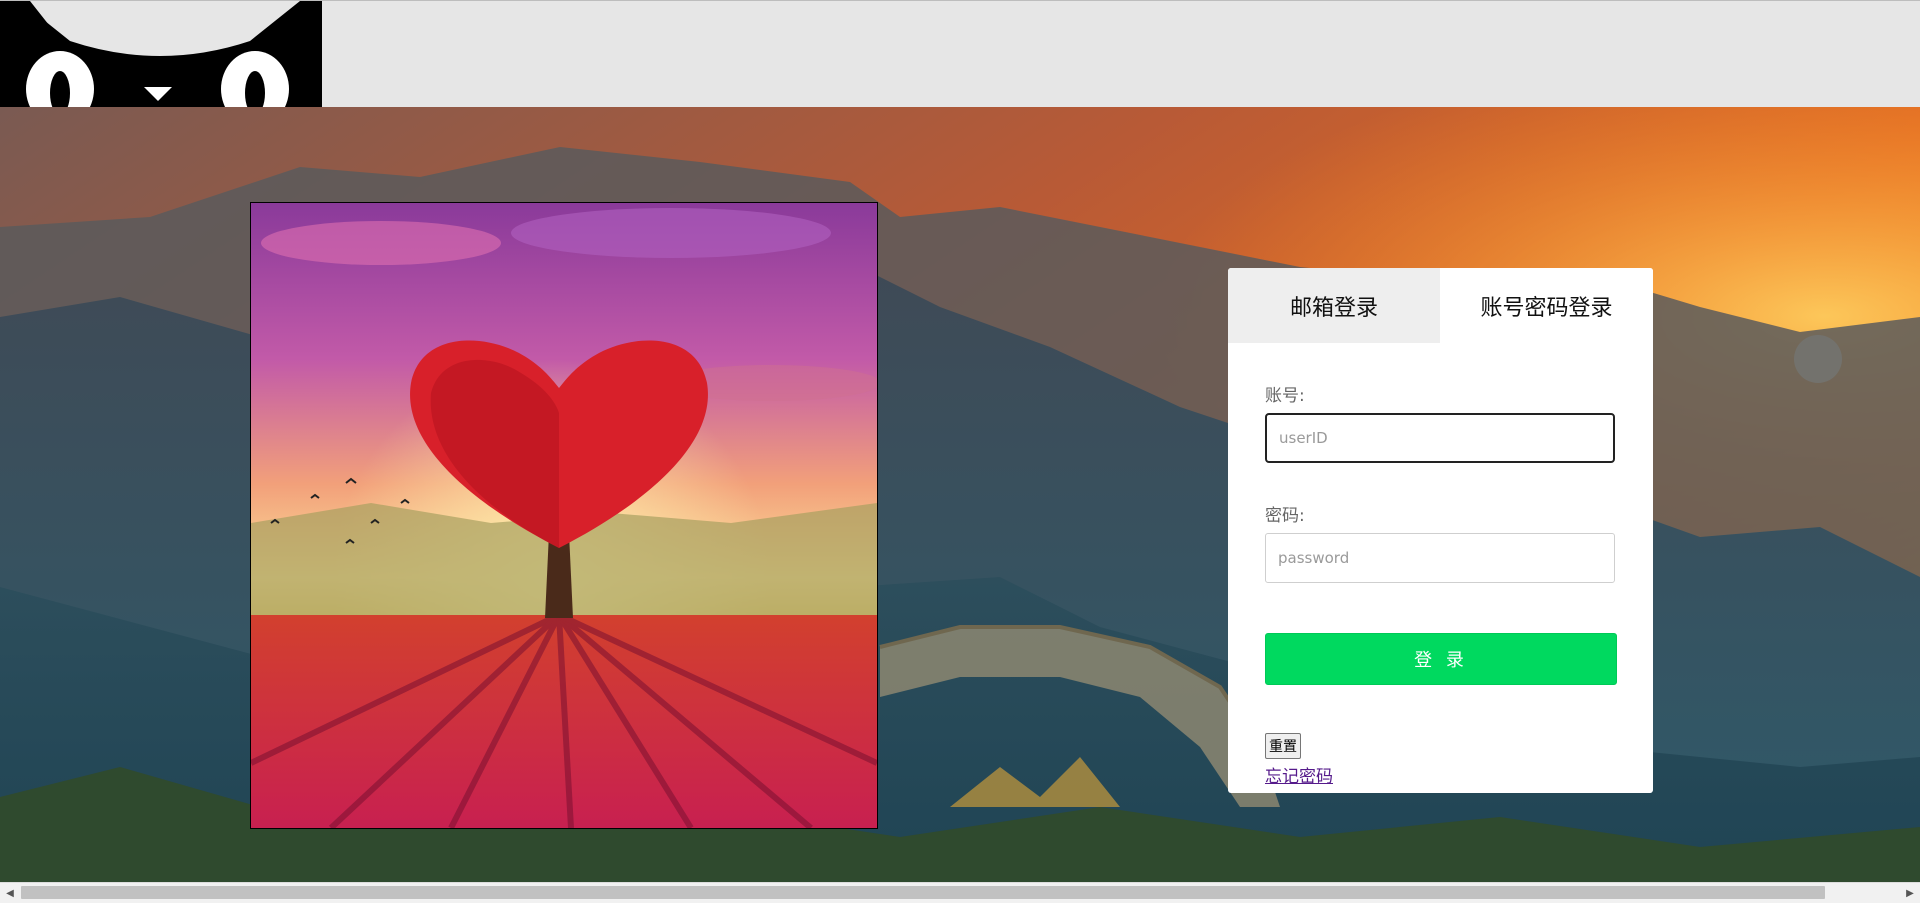 The height and width of the screenshot is (903, 1920). Describe the element at coordinates (1285, 516) in the screenshot. I see `password-label: 密码:` at that location.